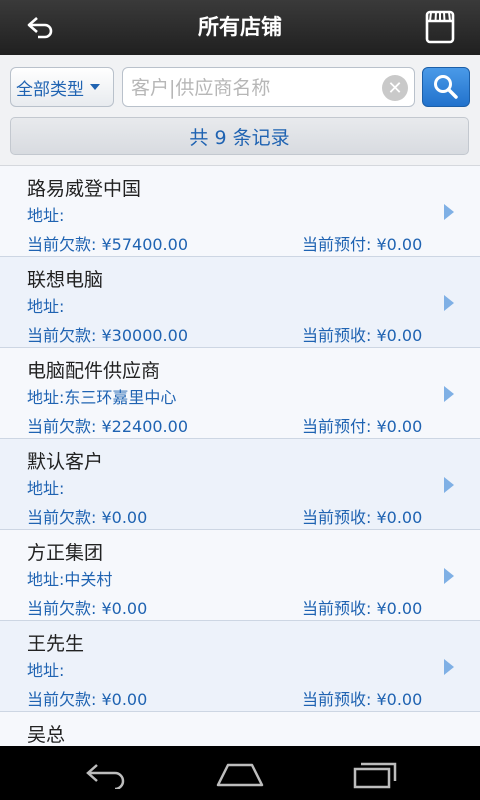 Image resolution: width=480 pixels, height=800 pixels. I want to click on system-nav-bar, so click(240, 773).